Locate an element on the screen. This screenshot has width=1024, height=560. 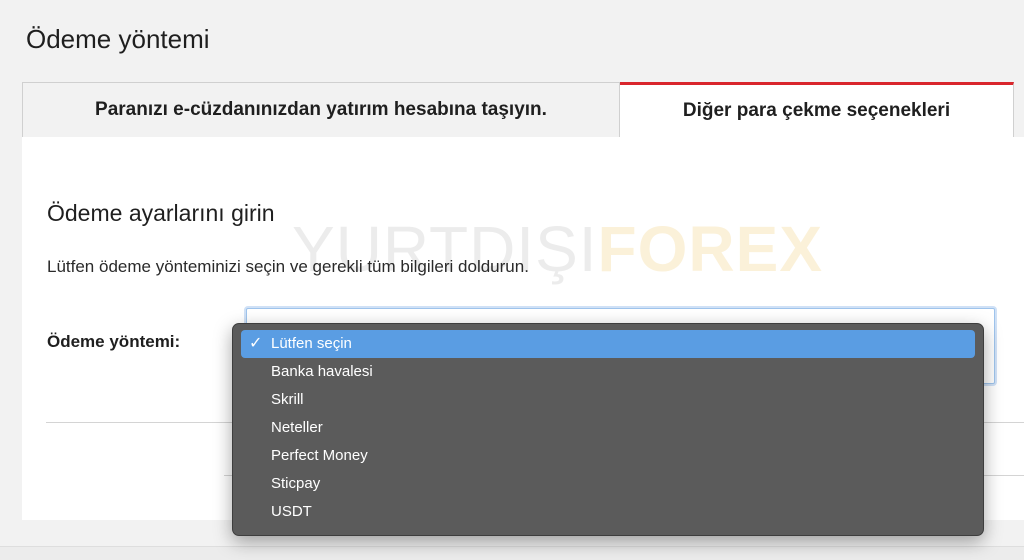
option-label: Perfect Money is located at coordinates (319, 455).